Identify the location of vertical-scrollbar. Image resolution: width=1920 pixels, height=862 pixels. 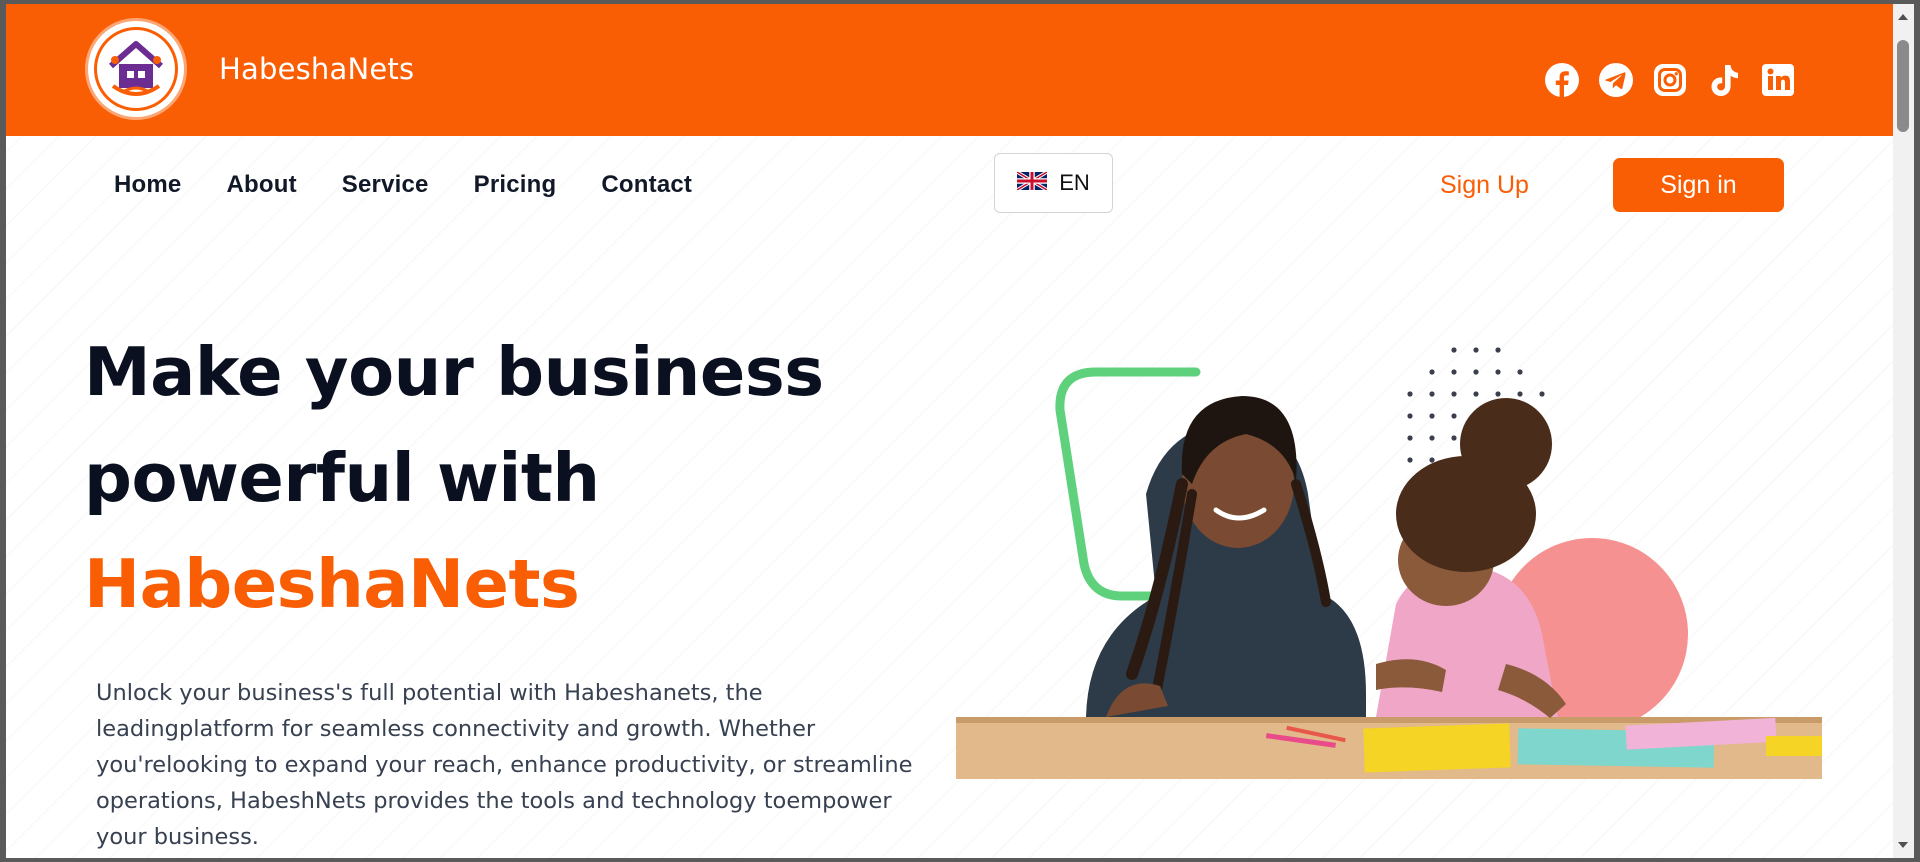
(1903, 431).